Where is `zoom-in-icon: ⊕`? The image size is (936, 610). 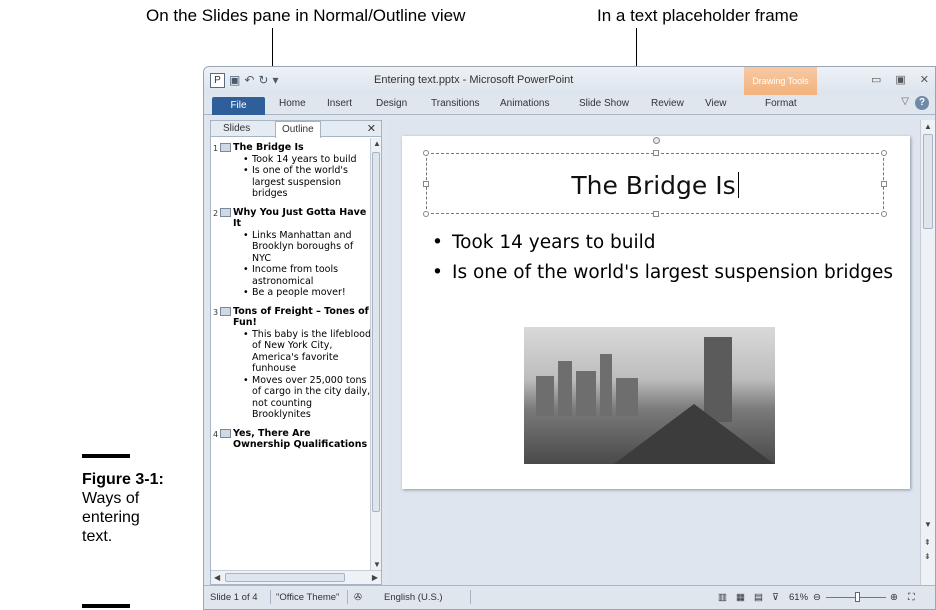 zoom-in-icon: ⊕ is located at coordinates (894, 597).